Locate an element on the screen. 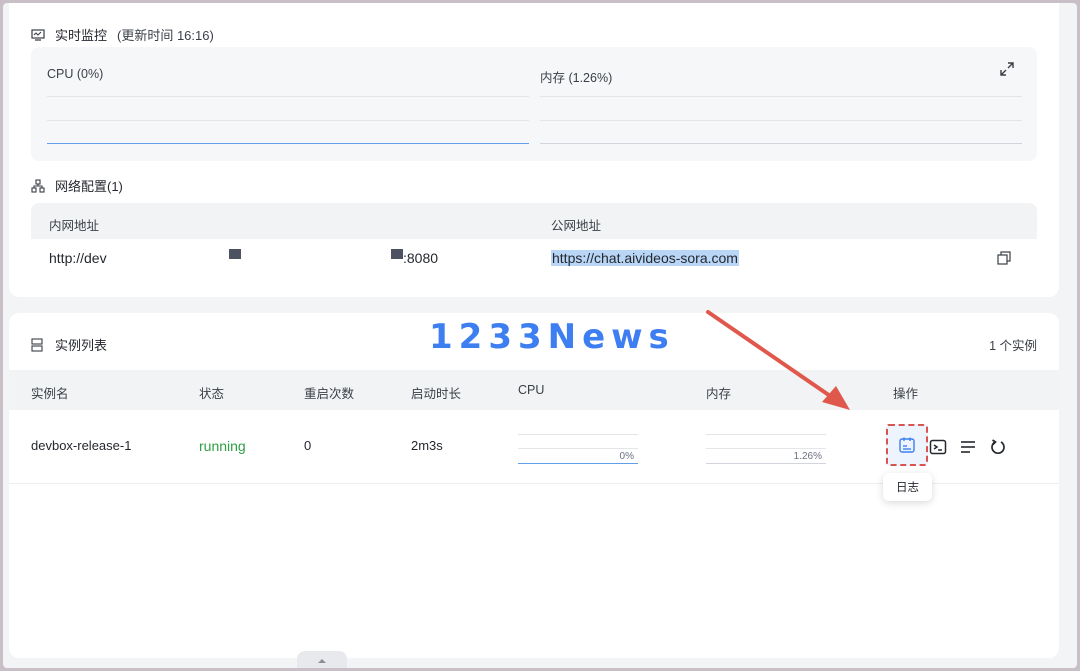 This screenshot has width=1080, height=671. col-public-address: 公网地址 is located at coordinates (576, 226).